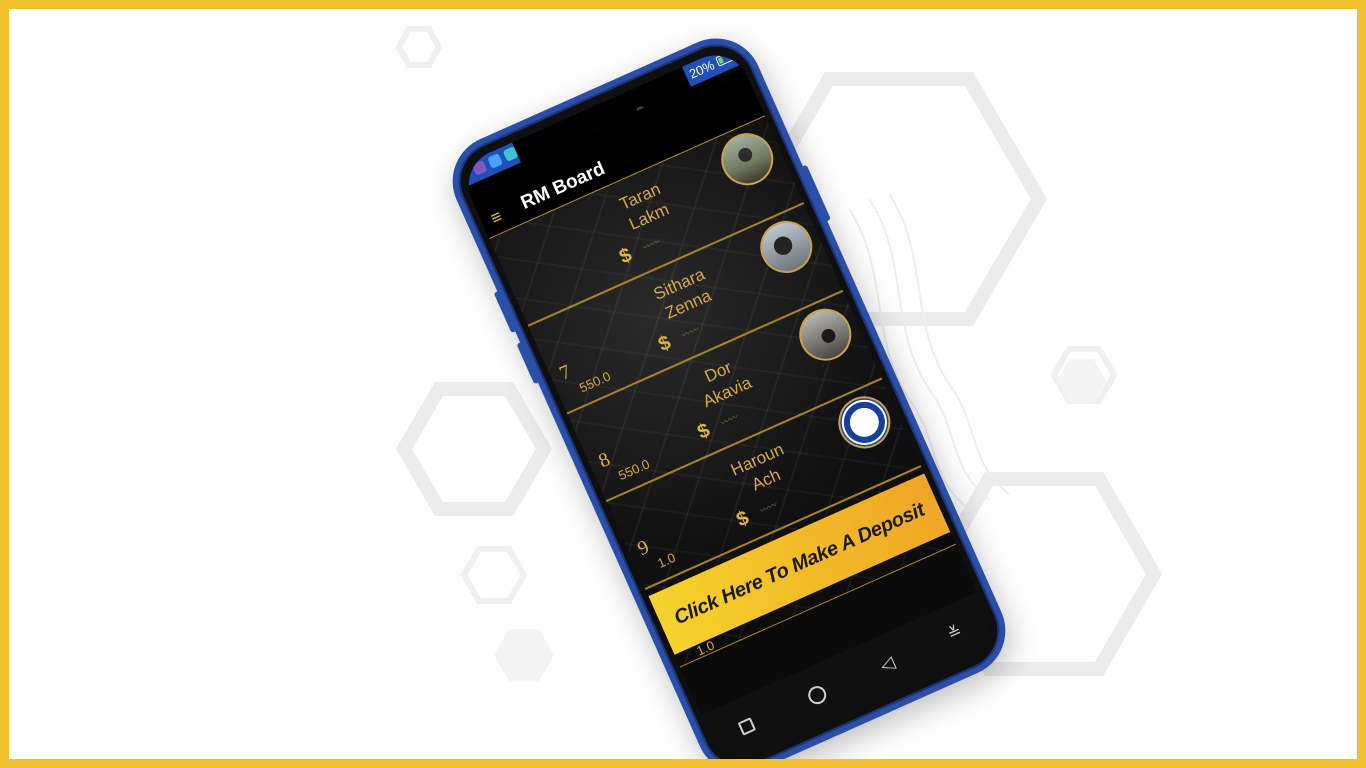  Describe the element at coordinates (747, 726) in the screenshot. I see `recent-apps-icon` at that location.